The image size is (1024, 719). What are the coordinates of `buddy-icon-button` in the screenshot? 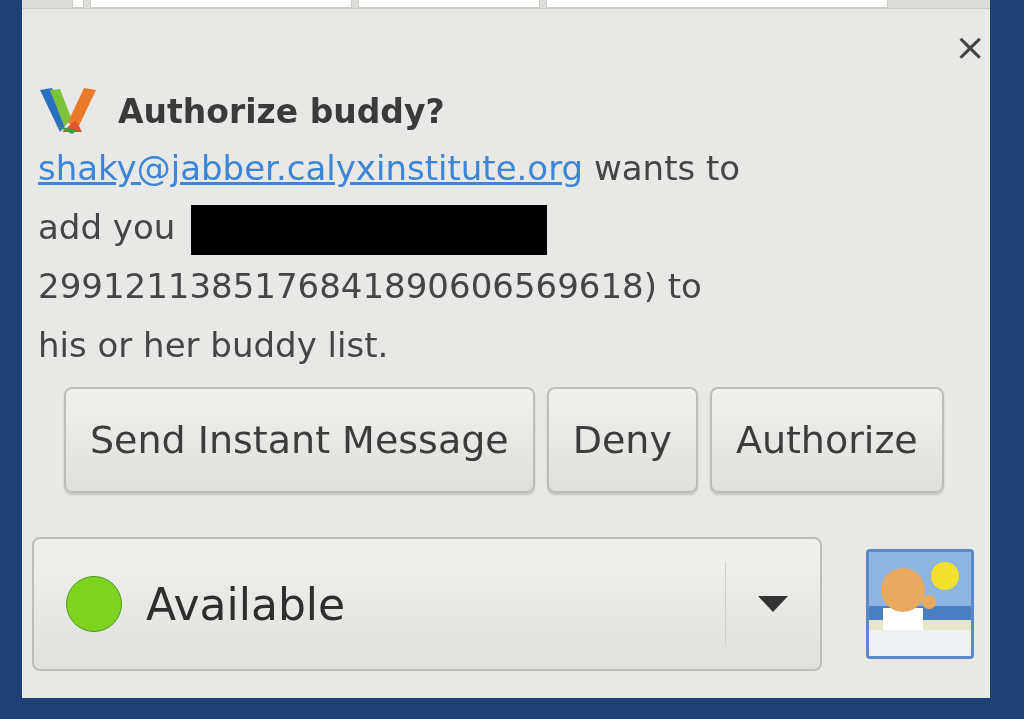 It's located at (920, 604).